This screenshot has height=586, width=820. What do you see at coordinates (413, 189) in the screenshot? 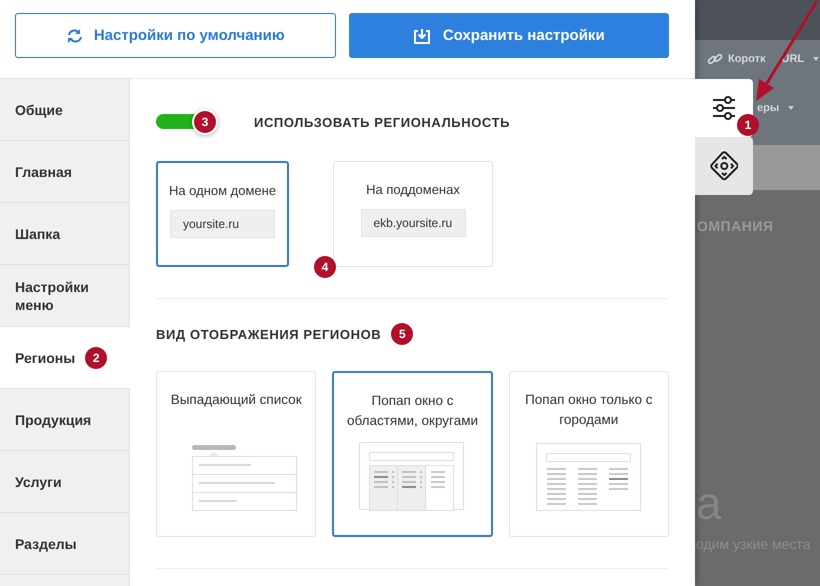
I see `option-label: На поддоменах` at bounding box center [413, 189].